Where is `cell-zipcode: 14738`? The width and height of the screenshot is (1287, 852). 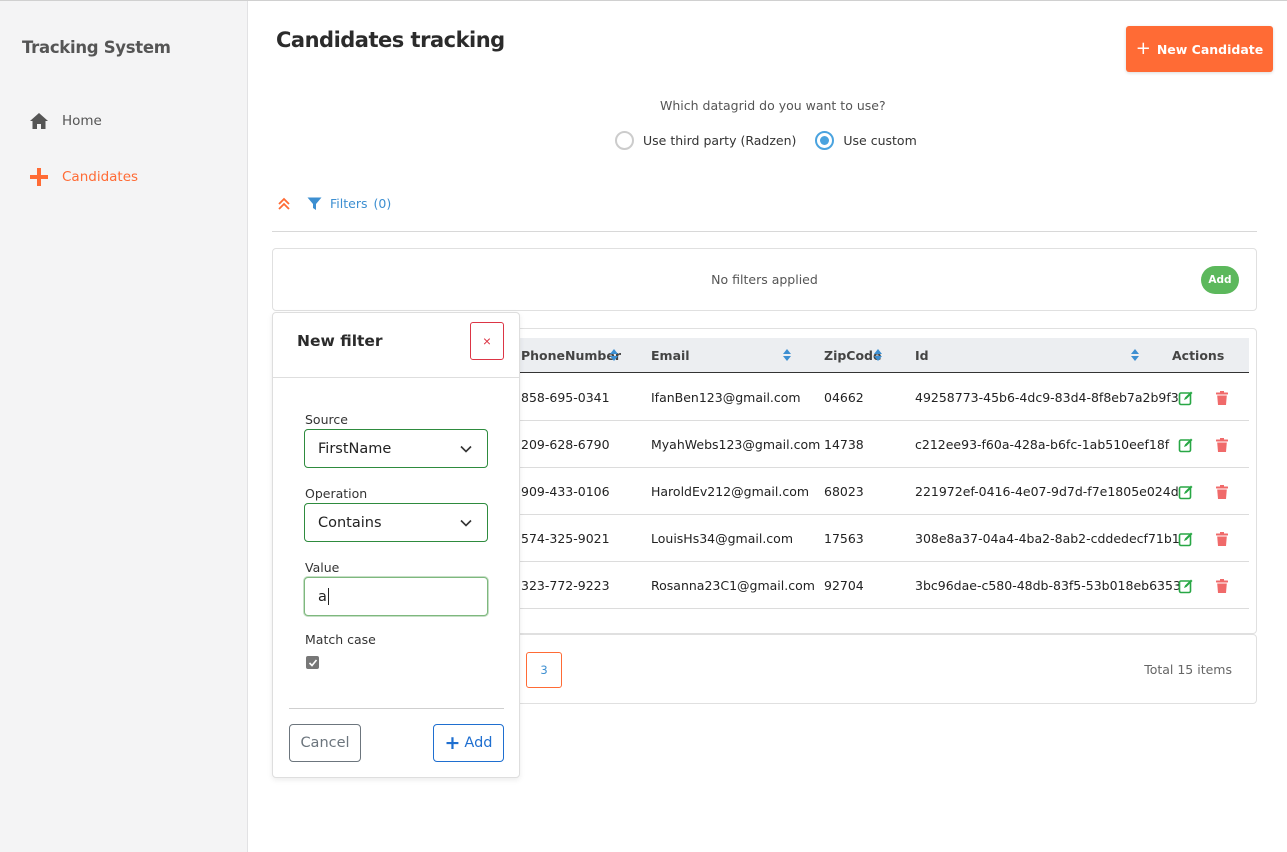 cell-zipcode: 14738 is located at coordinates (844, 444).